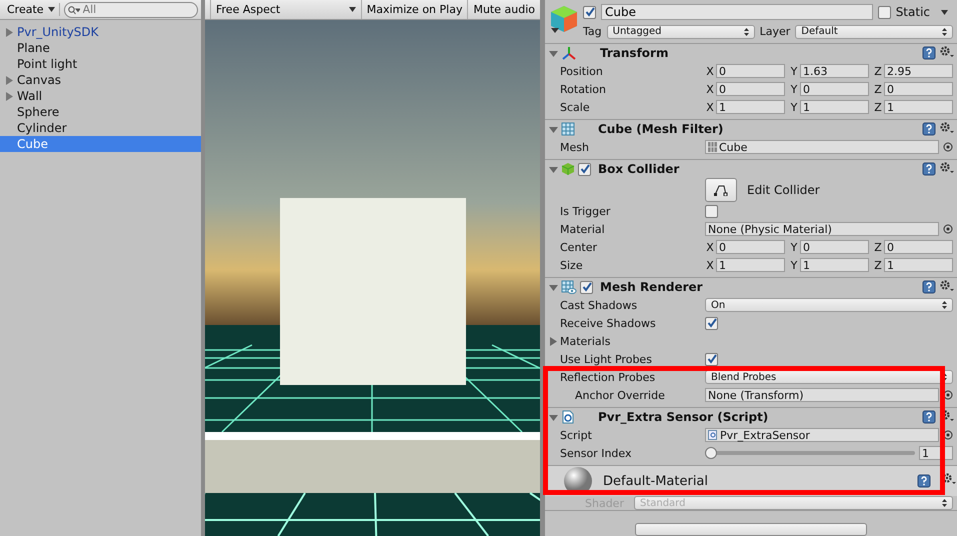  Describe the element at coordinates (632, 341) in the screenshot. I see `foldout-label: Materials` at that location.